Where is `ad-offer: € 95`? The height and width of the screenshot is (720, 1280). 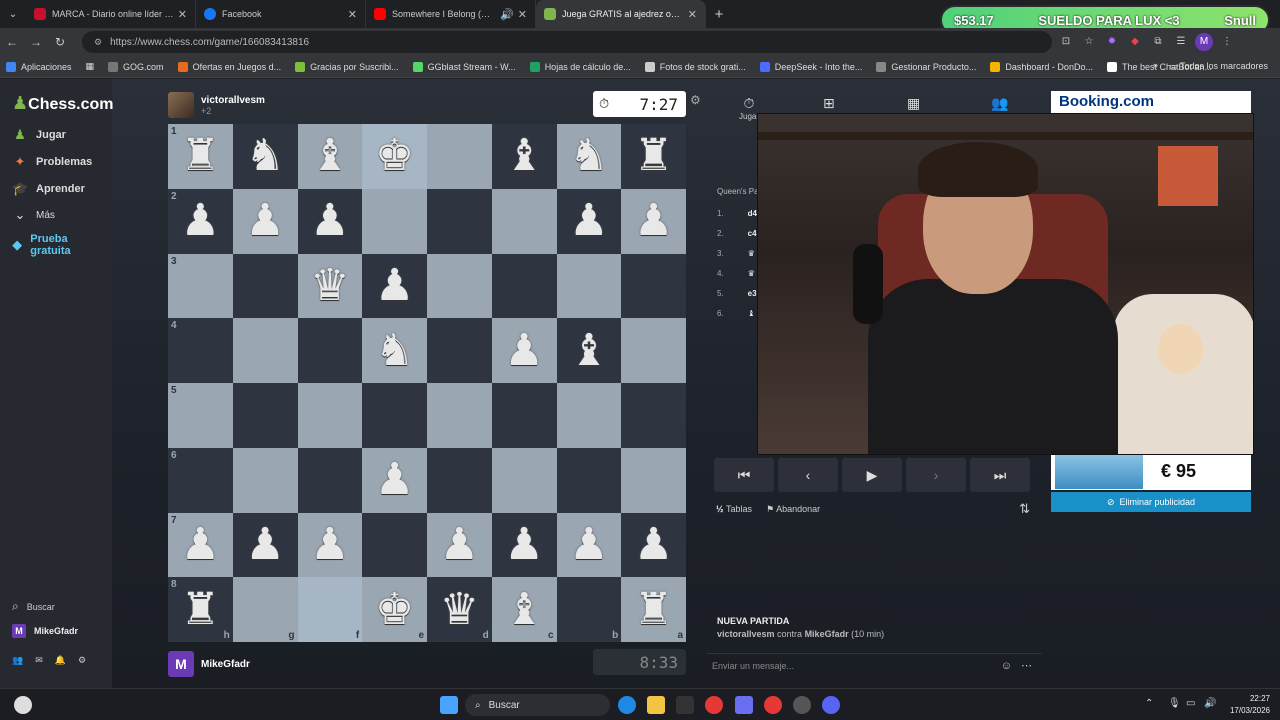
ad-offer: € 95 is located at coordinates (1151, 471).